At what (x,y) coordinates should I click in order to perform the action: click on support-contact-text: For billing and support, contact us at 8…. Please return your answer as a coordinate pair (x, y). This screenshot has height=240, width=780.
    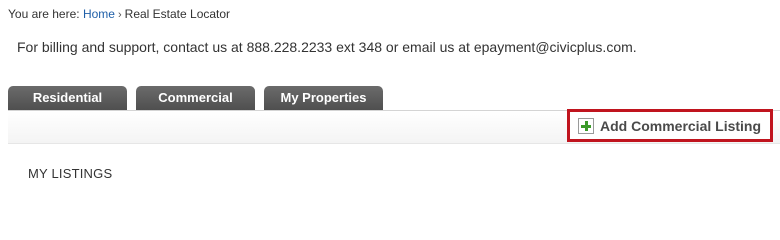
    Looking at the image, I should click on (327, 47).